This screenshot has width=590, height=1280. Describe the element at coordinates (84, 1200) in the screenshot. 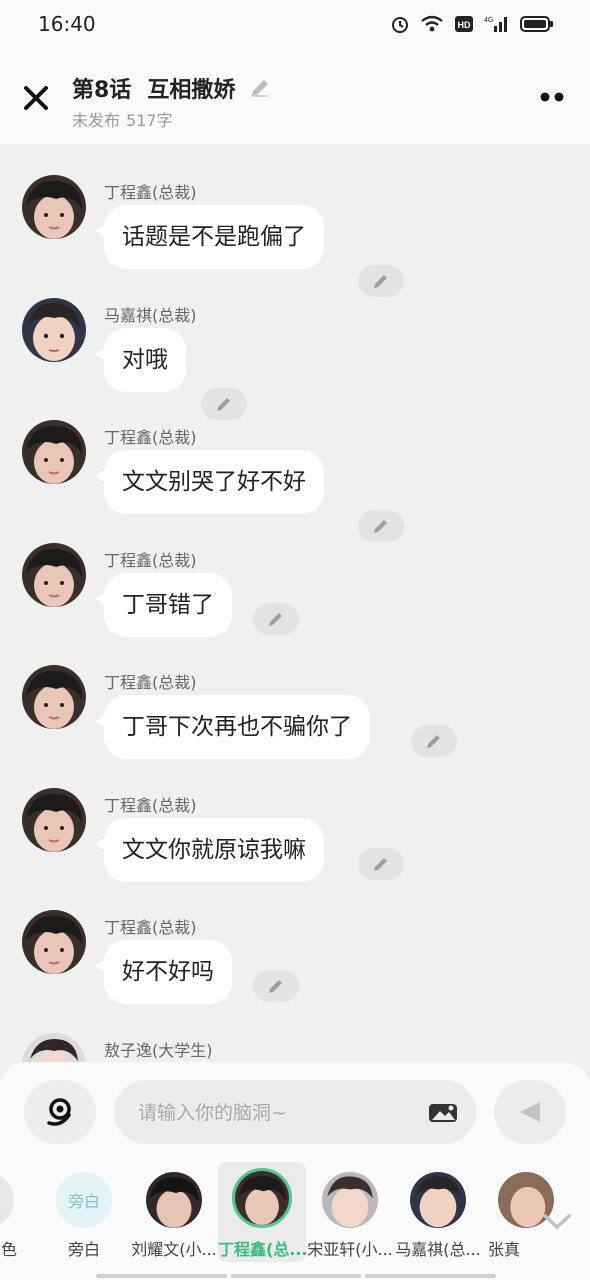

I see `narrator-avatar: 旁白` at that location.